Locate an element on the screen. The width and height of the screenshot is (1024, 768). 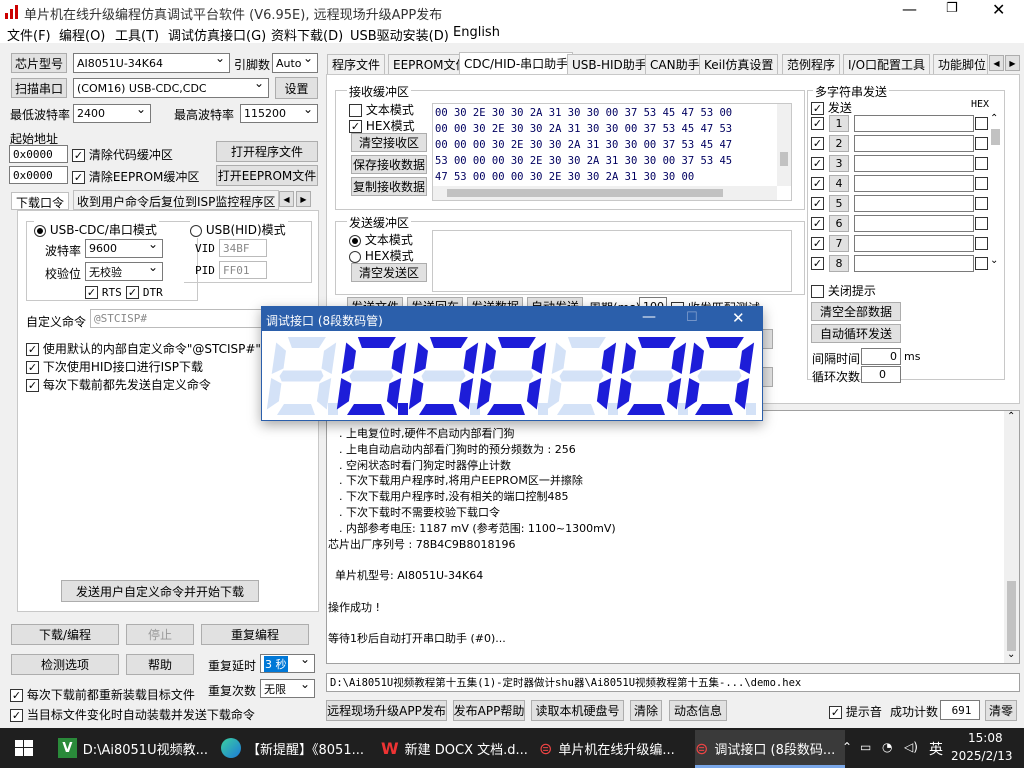
copy-rx-button: 复制接收数据 is located at coordinates (389, 186).